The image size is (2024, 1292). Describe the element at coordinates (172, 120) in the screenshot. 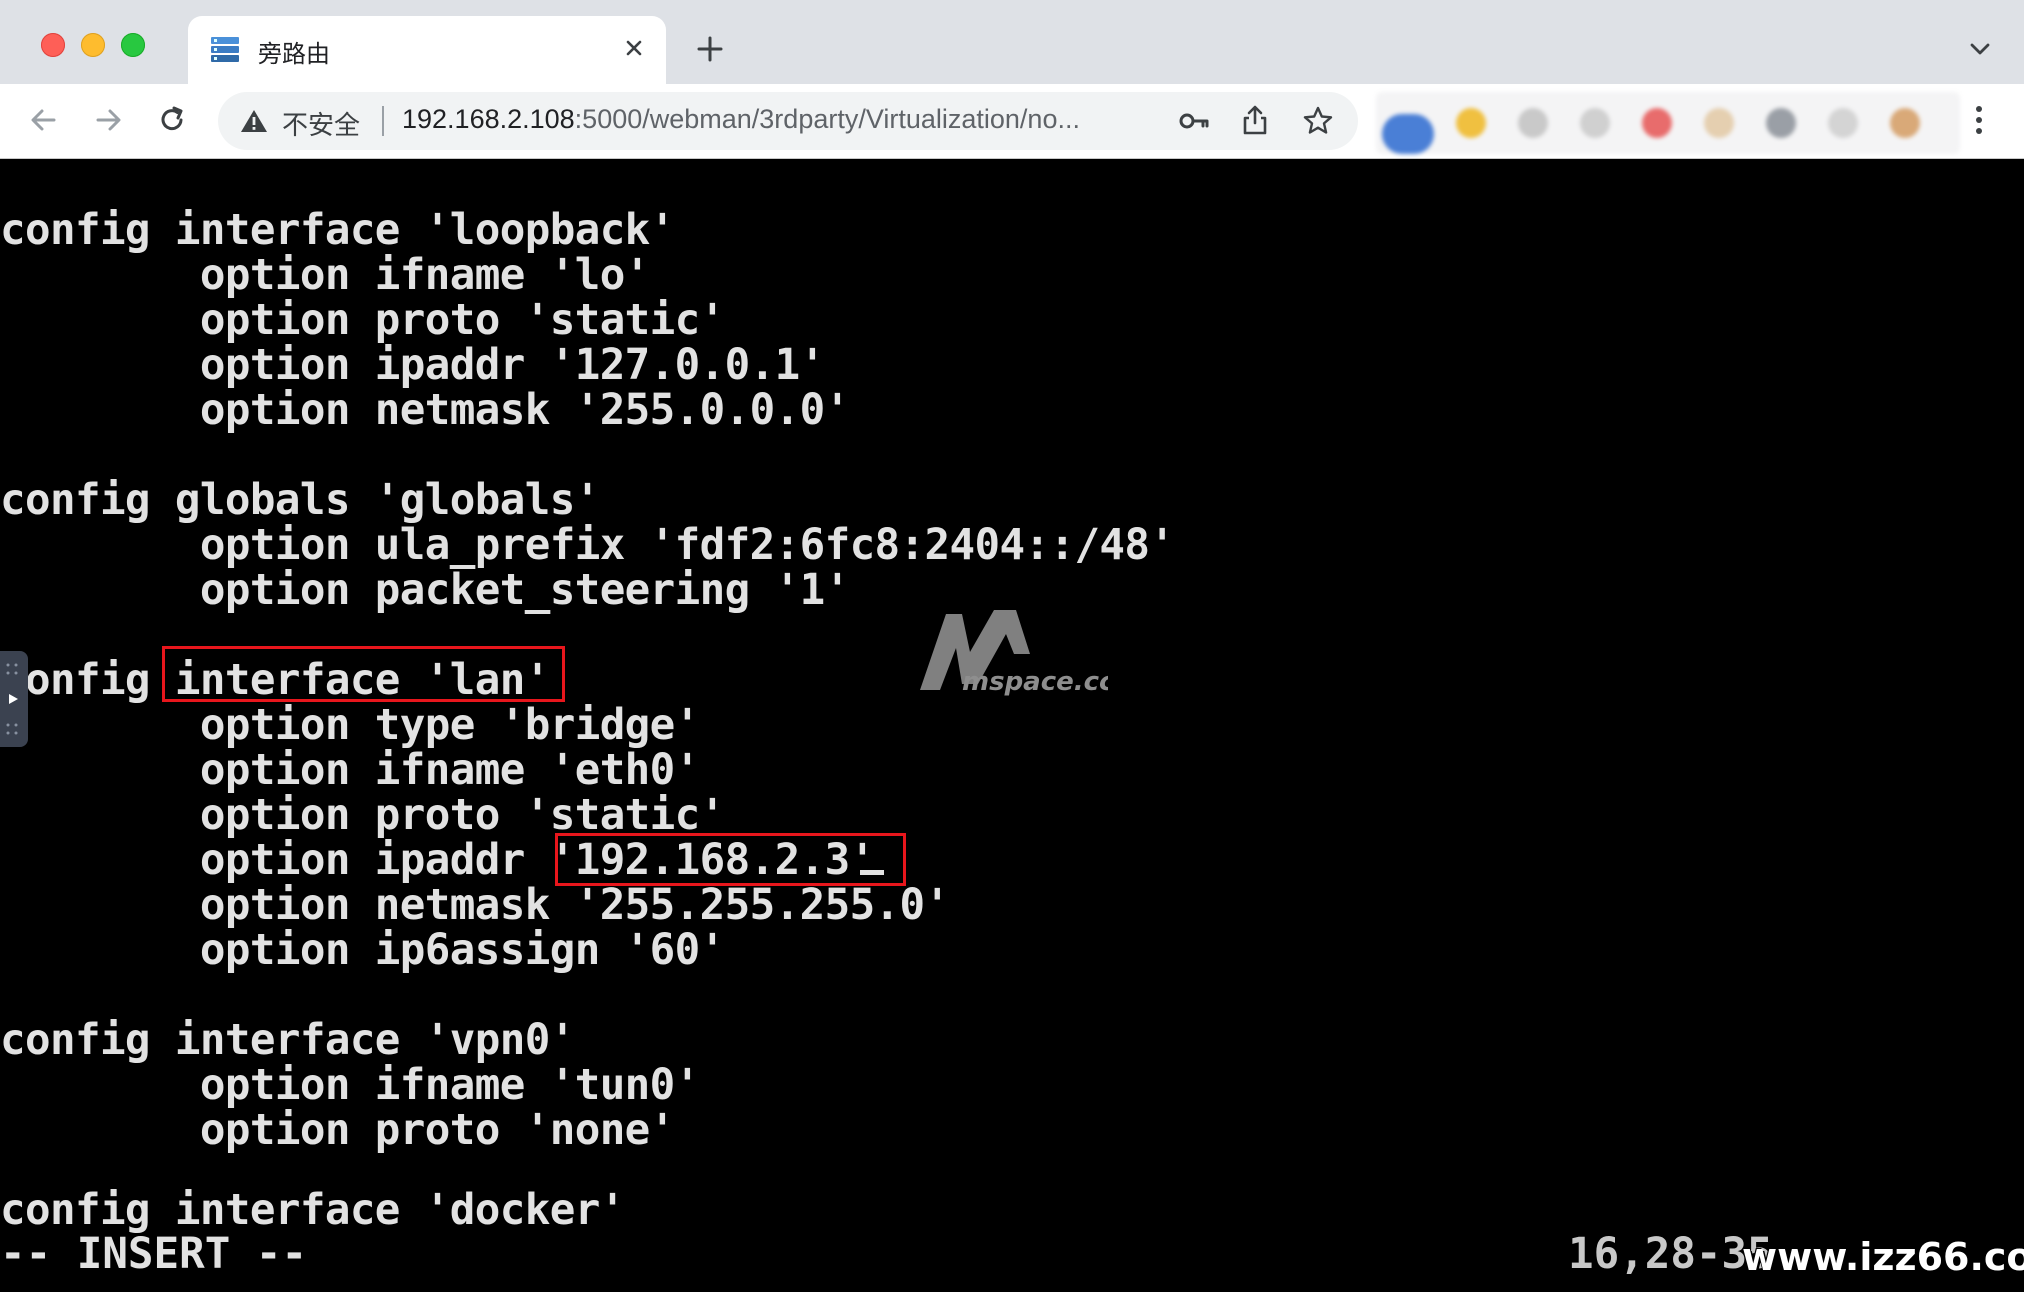

I see `reload-icon` at that location.